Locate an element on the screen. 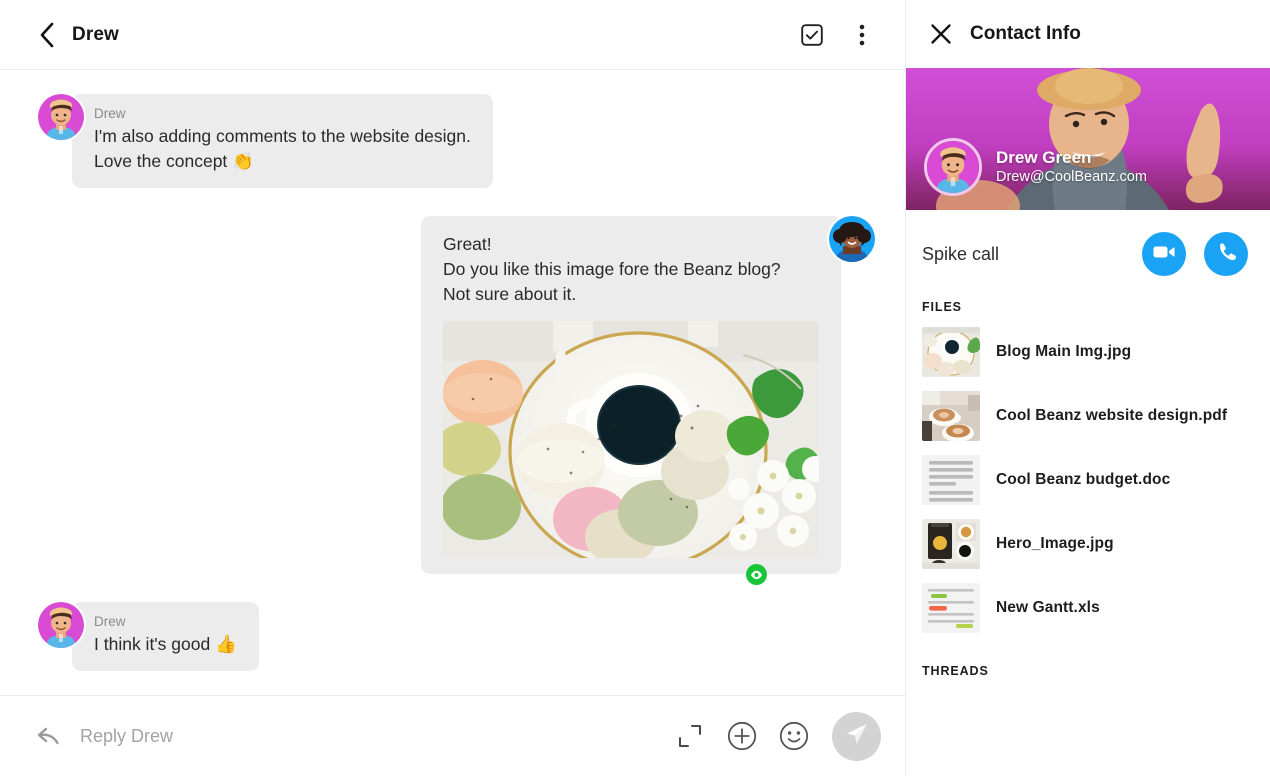 The width and height of the screenshot is (1270, 776). reply-arrow-icon is located at coordinates (49, 736).